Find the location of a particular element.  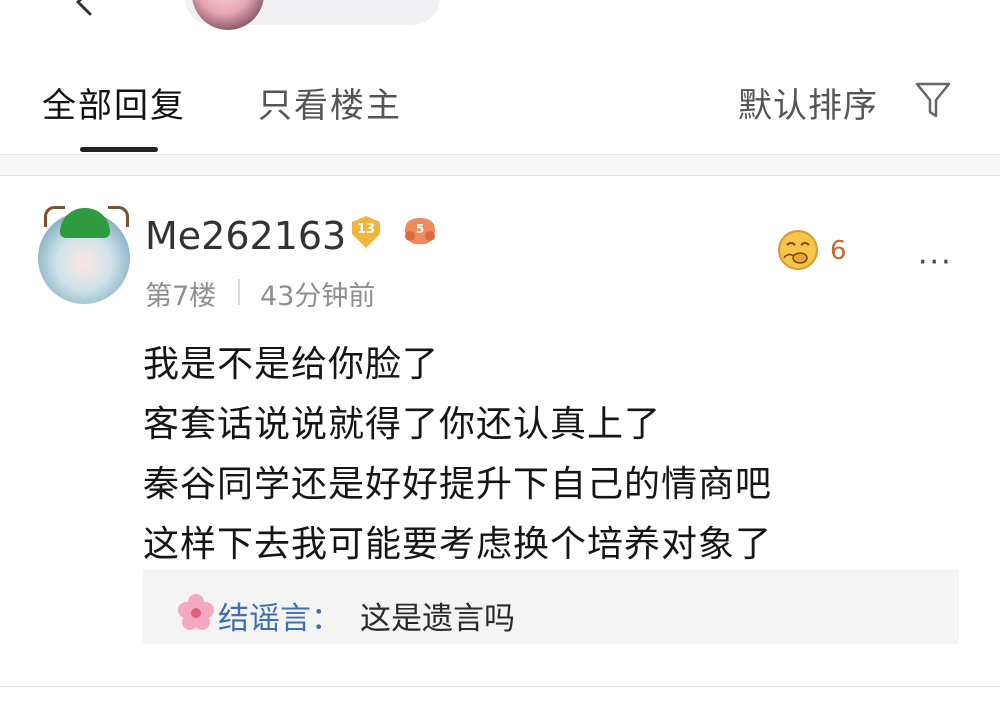

fan-level-number: 5 is located at coordinates (420, 229).